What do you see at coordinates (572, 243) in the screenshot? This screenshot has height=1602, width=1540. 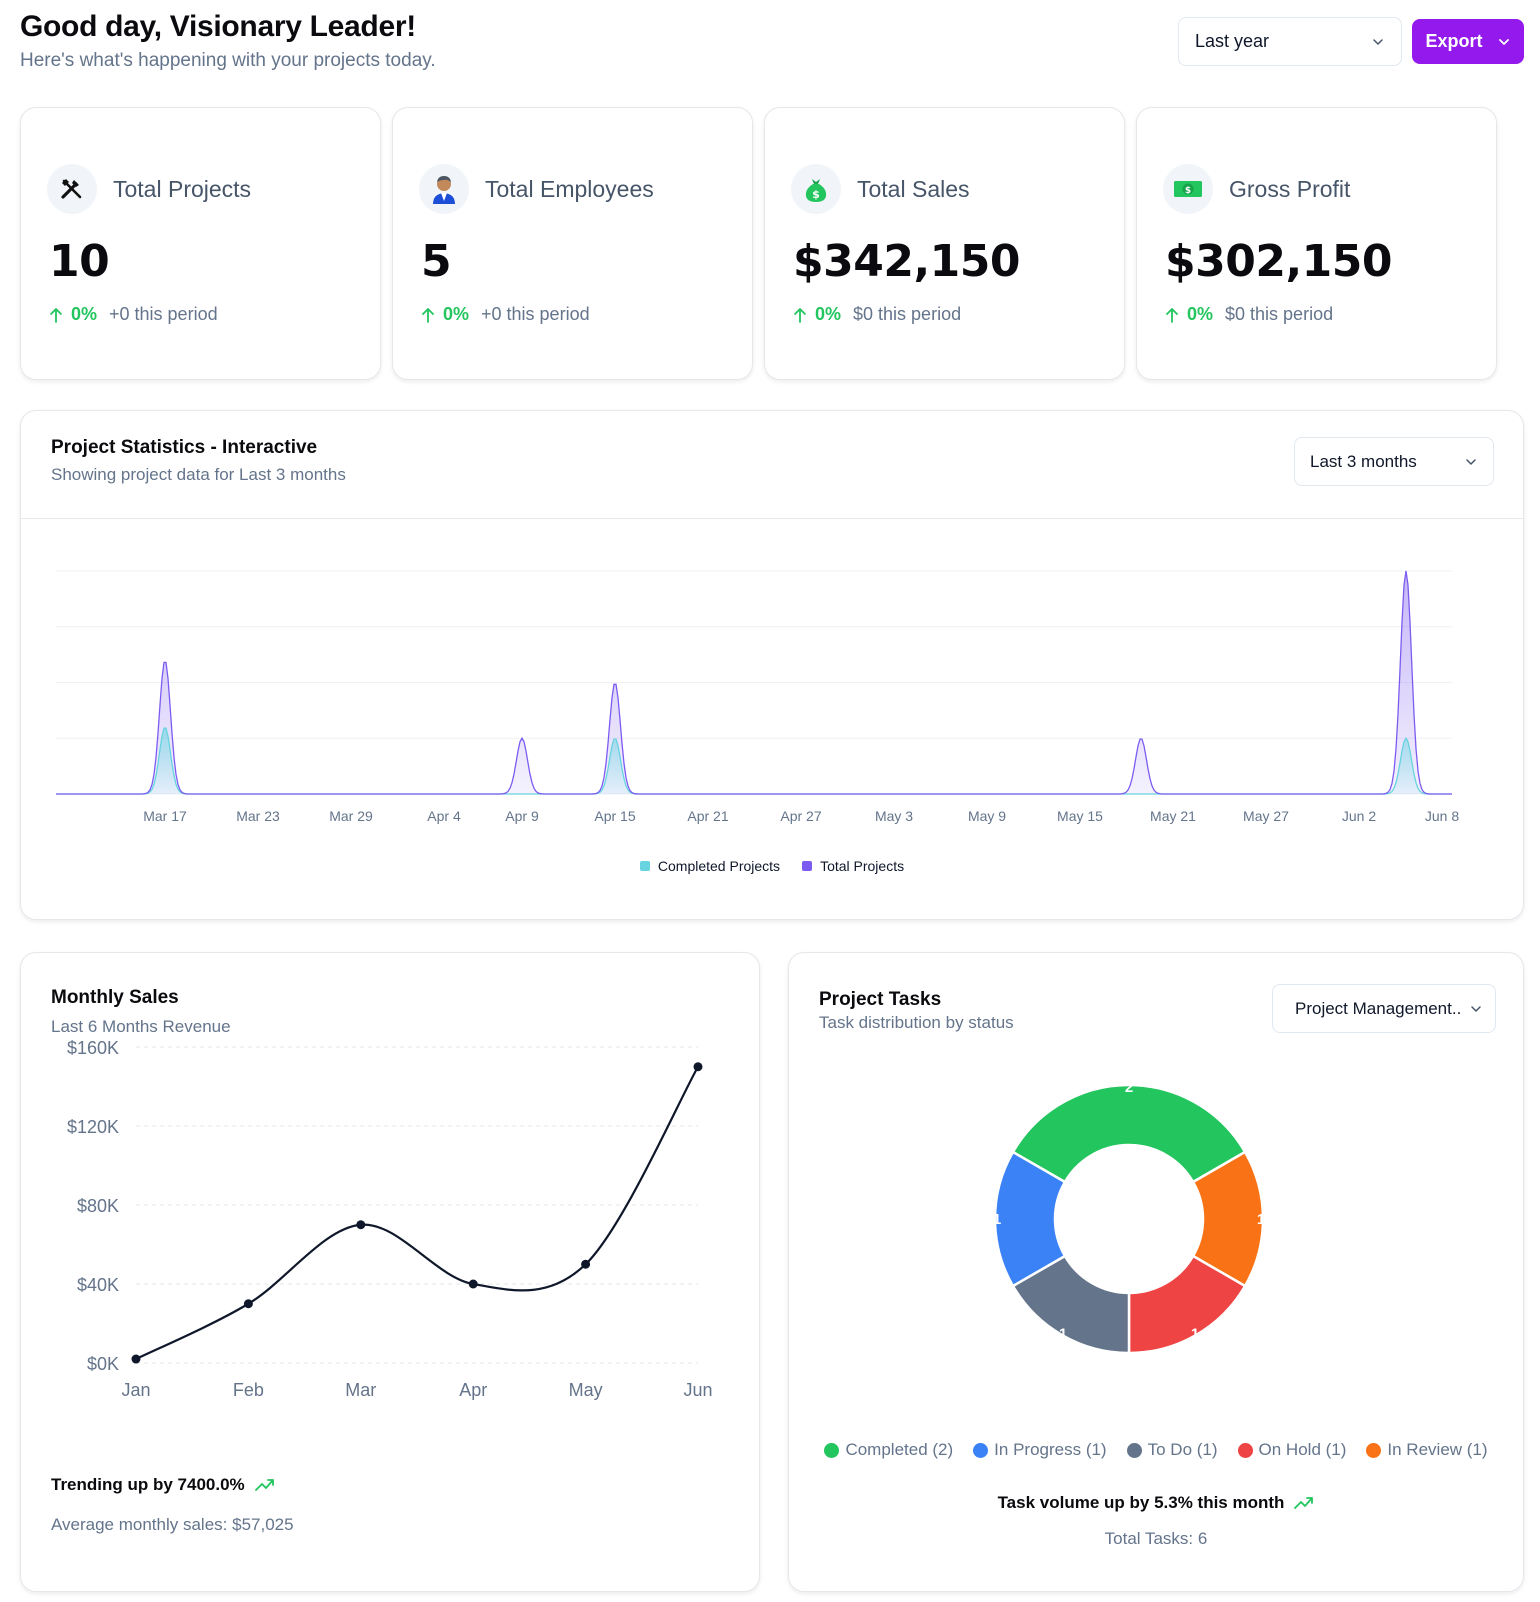 I see `stat-card-total-employees: Total Employees 5 0% +0 this period` at bounding box center [572, 243].